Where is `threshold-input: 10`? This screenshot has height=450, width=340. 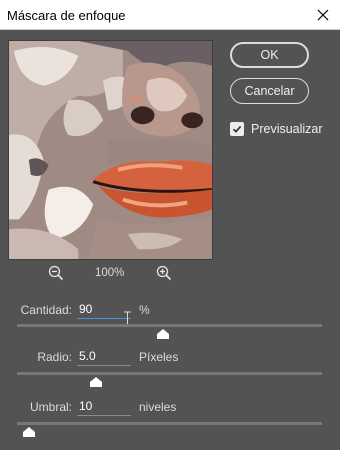 threshold-input: 10 is located at coordinates (104, 407).